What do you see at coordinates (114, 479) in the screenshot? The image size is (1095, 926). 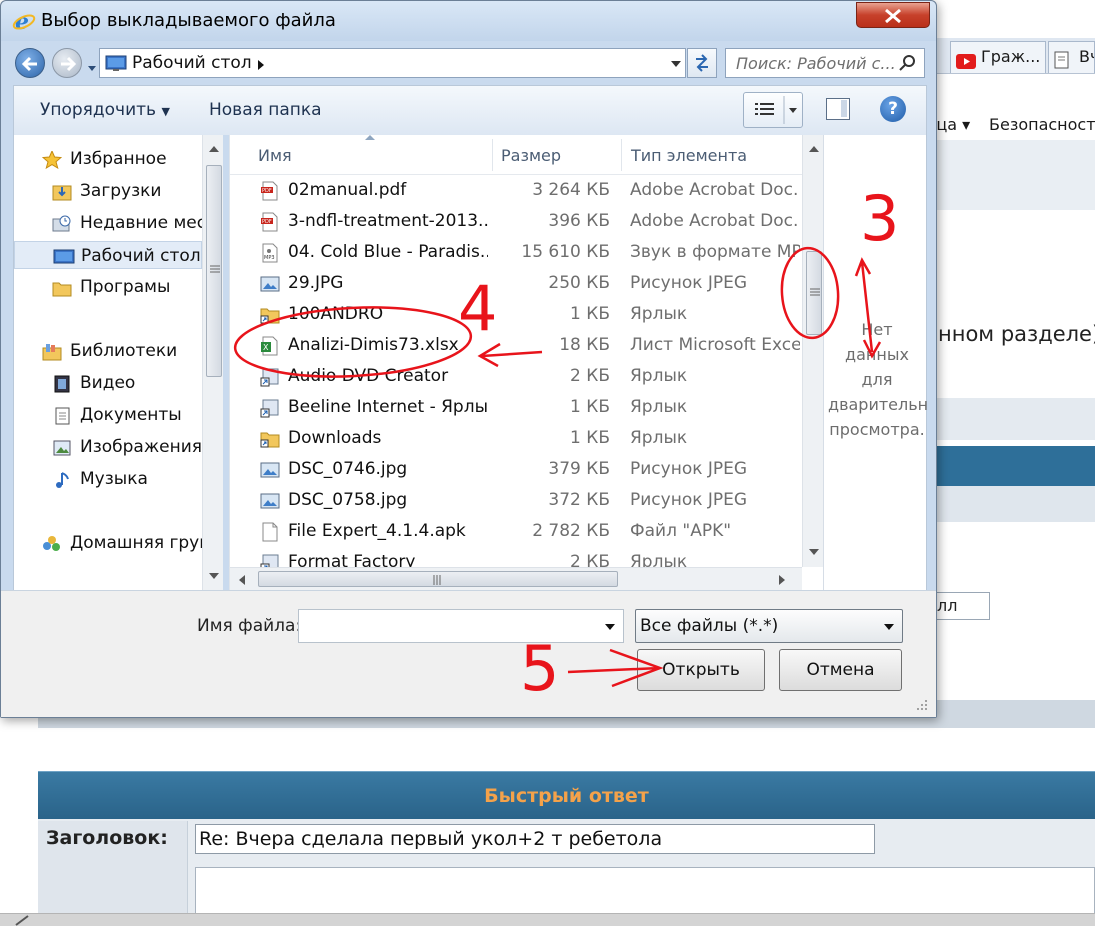 I see `nav-label: Музыка` at bounding box center [114, 479].